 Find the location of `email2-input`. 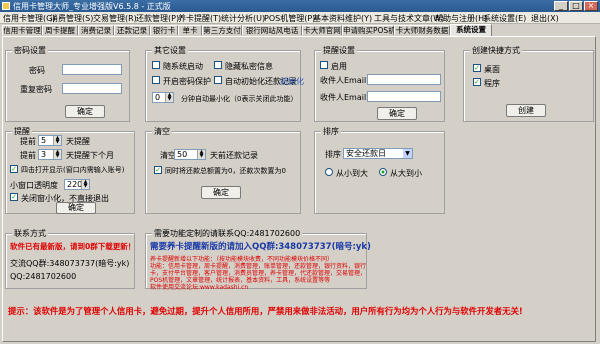

email2-input is located at coordinates (404, 96).